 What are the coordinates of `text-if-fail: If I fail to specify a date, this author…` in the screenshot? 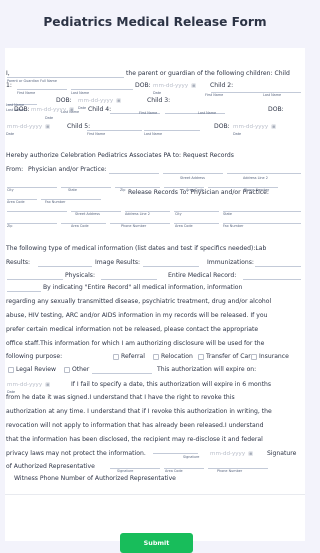 It's located at (171, 384).